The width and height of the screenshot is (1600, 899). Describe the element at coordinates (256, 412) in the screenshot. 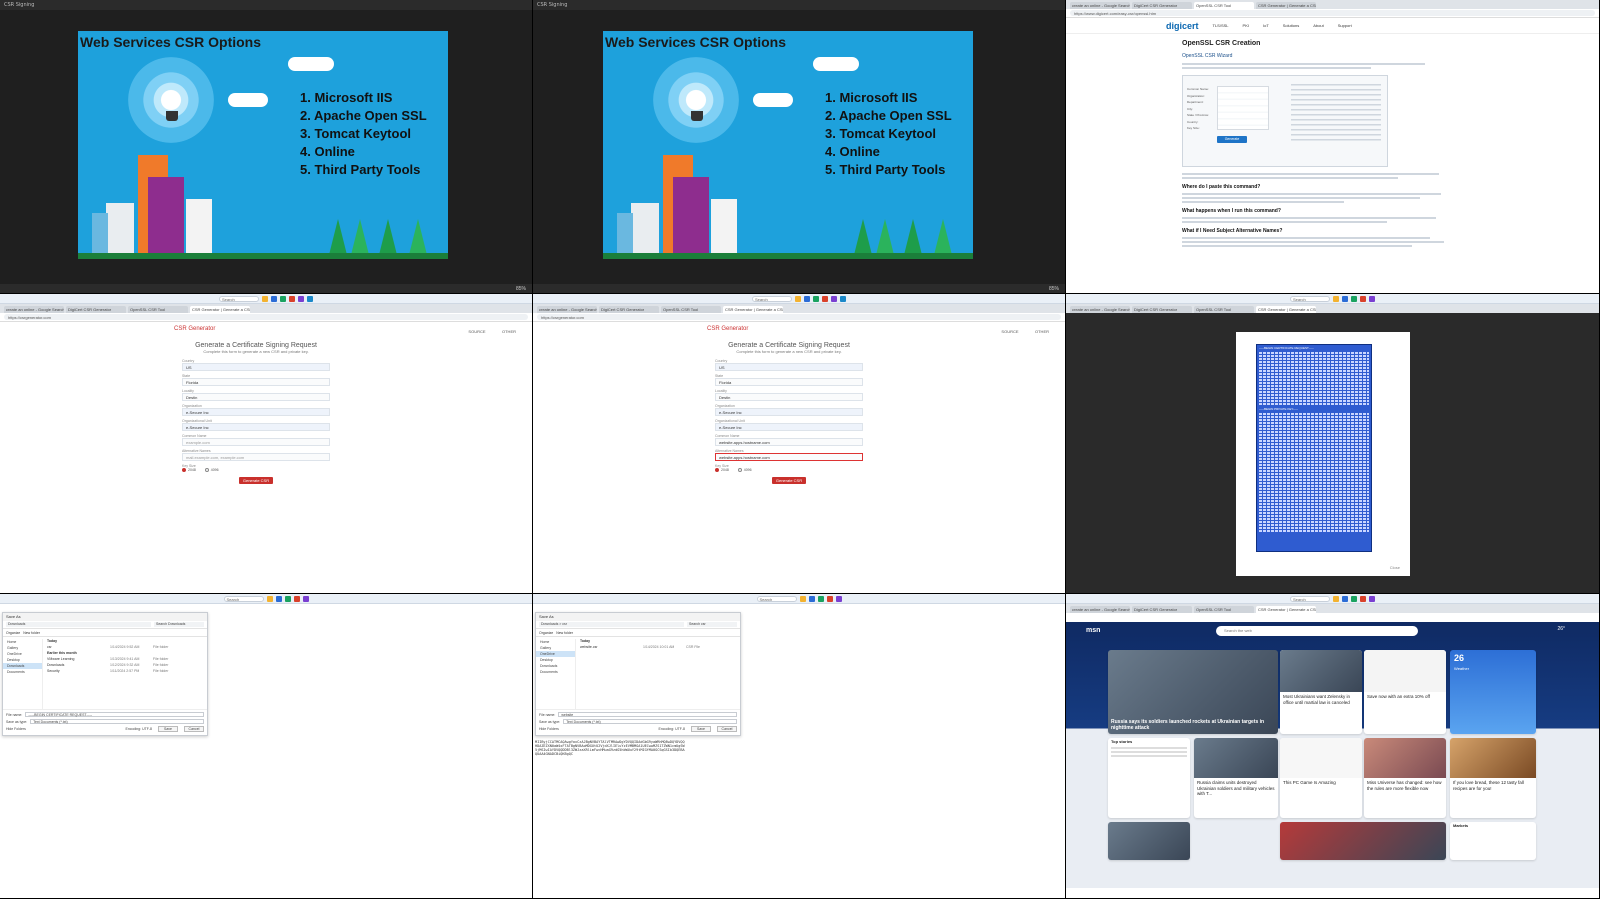

I see `organization-field: e-Secure Inc` at that location.